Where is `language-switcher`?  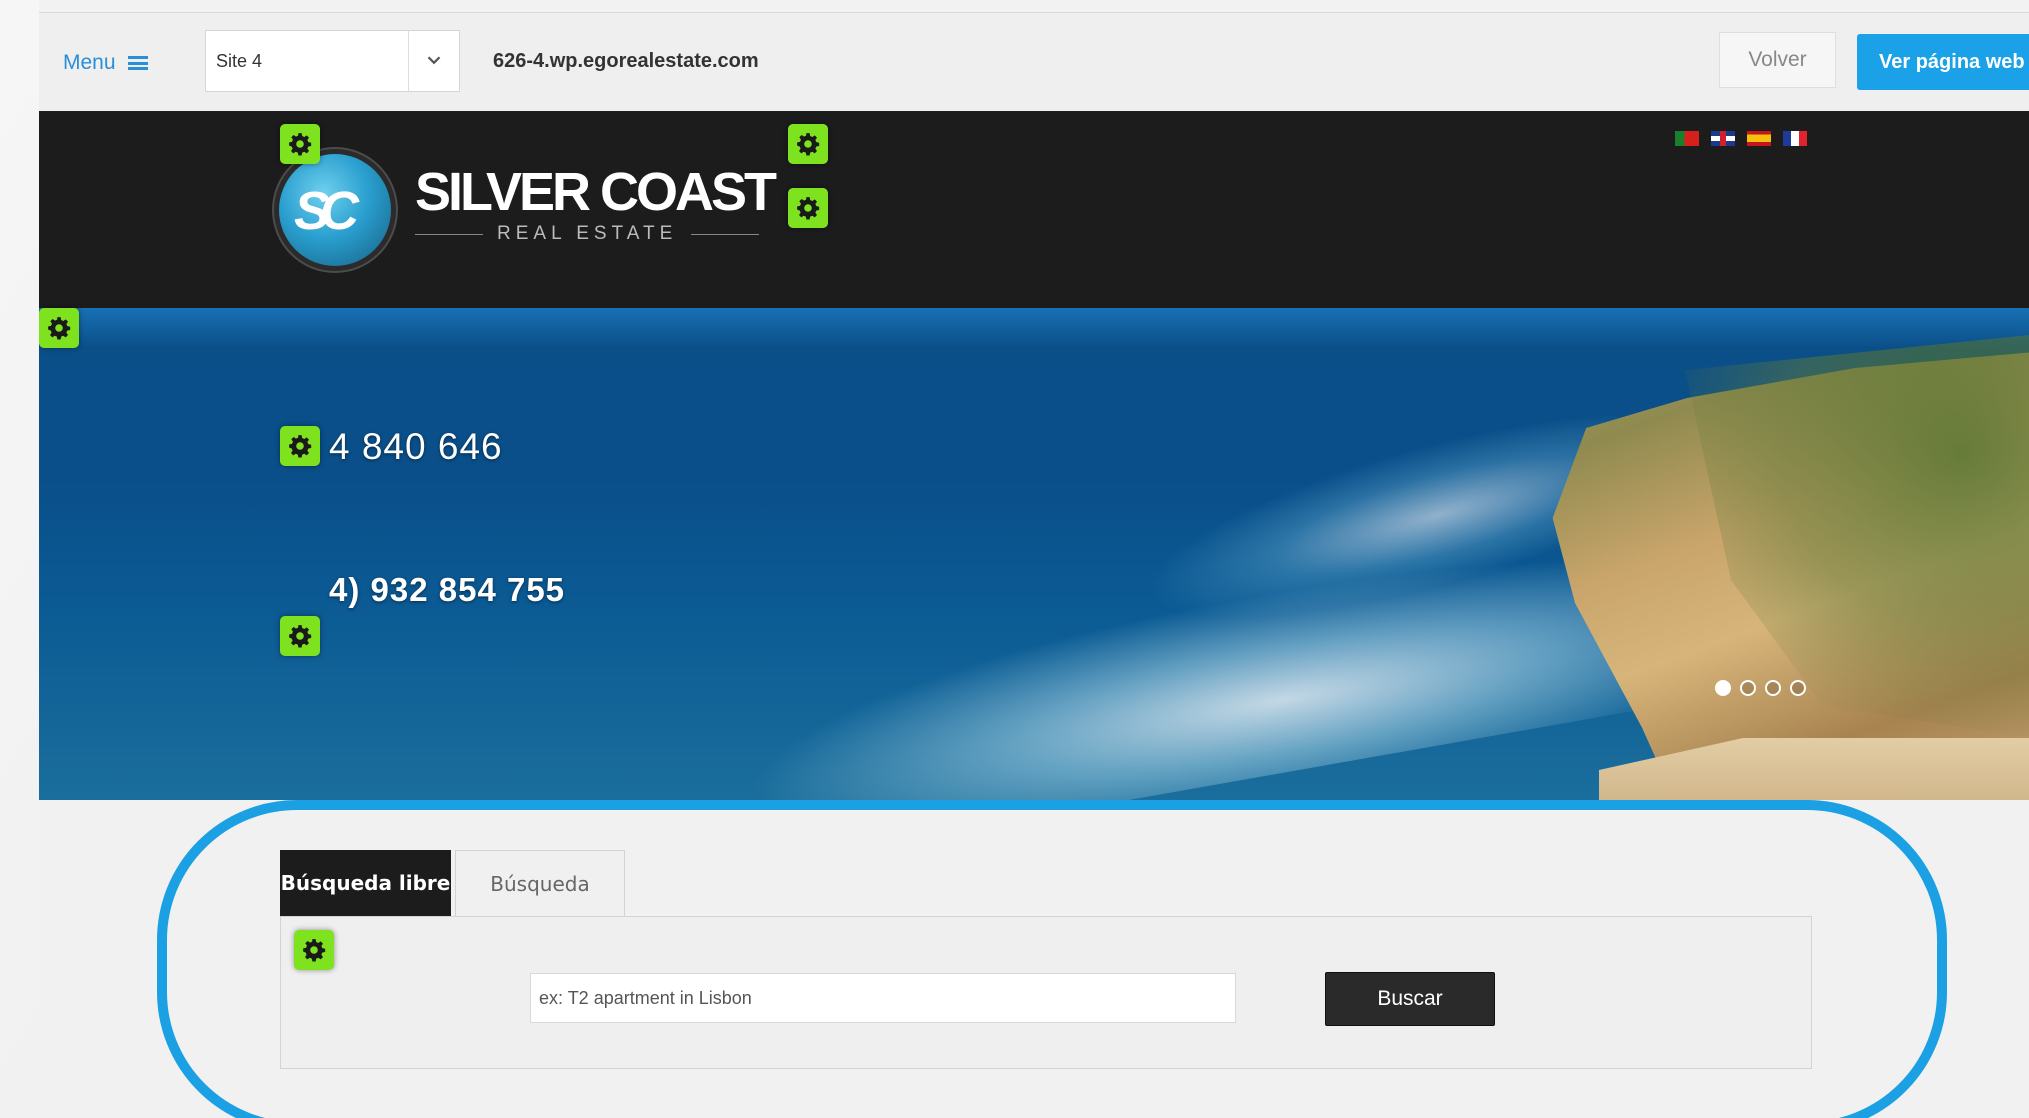
language-switcher is located at coordinates (1741, 138).